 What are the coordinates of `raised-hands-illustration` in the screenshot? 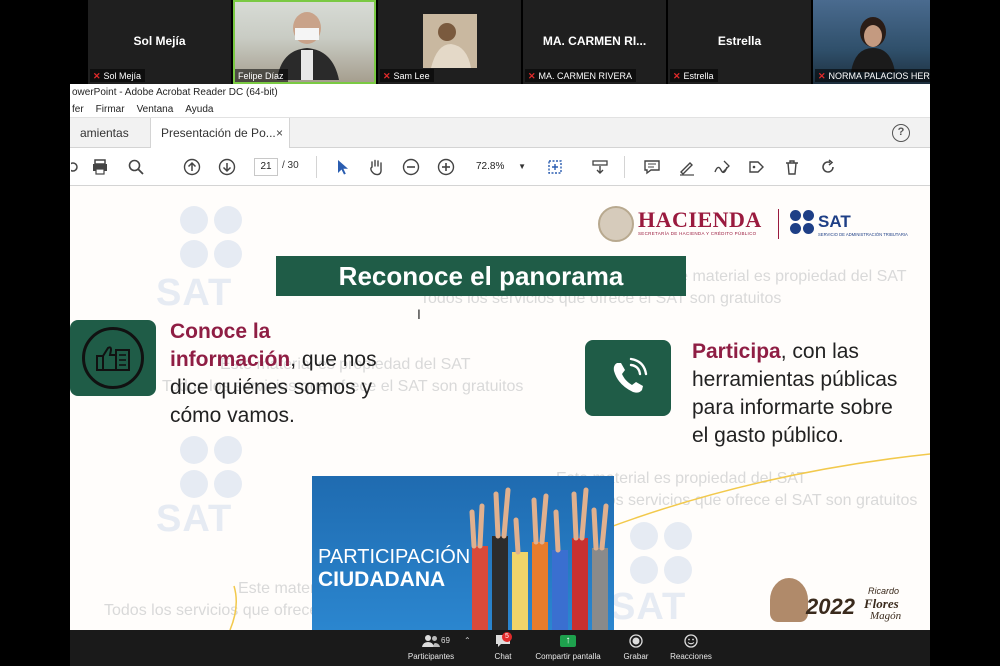 It's located at (539, 558).